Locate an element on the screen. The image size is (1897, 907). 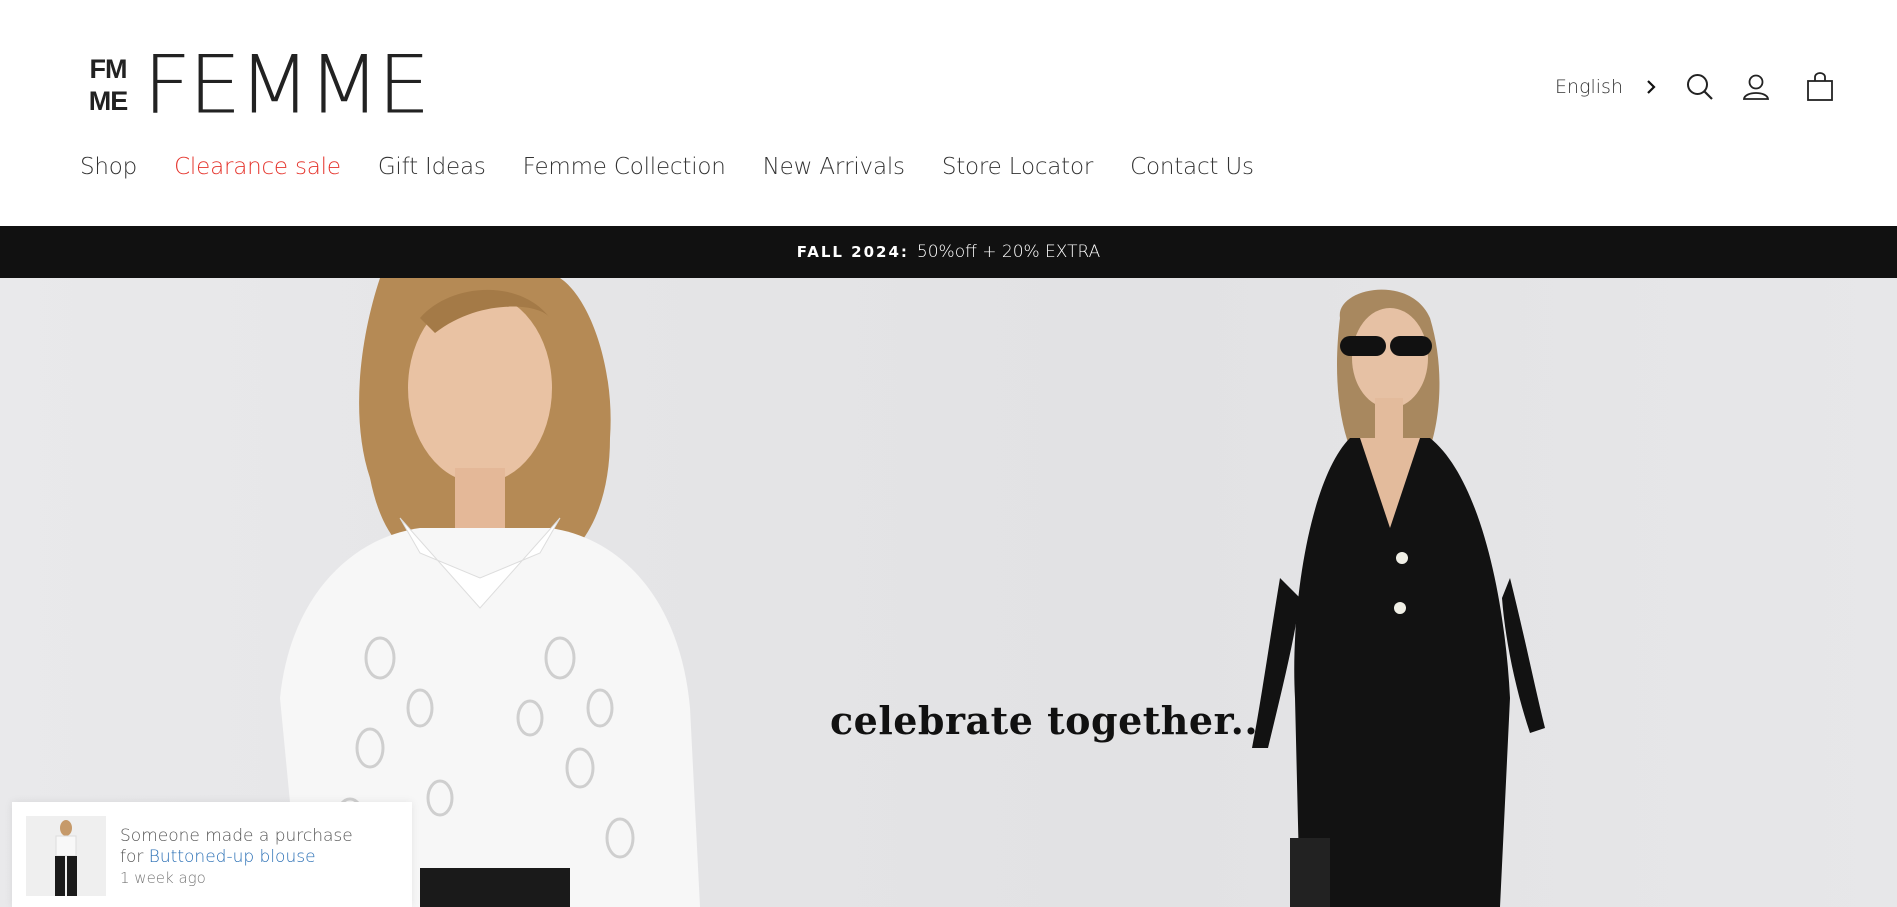
product-thumbnail-image is located at coordinates (66, 856).